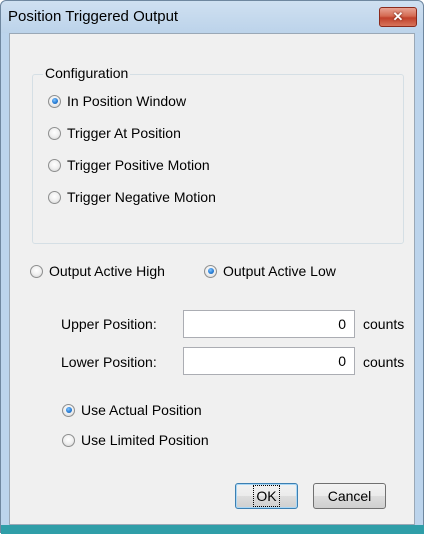  I want to click on cancel-button-label: Cancel, so click(349, 496).